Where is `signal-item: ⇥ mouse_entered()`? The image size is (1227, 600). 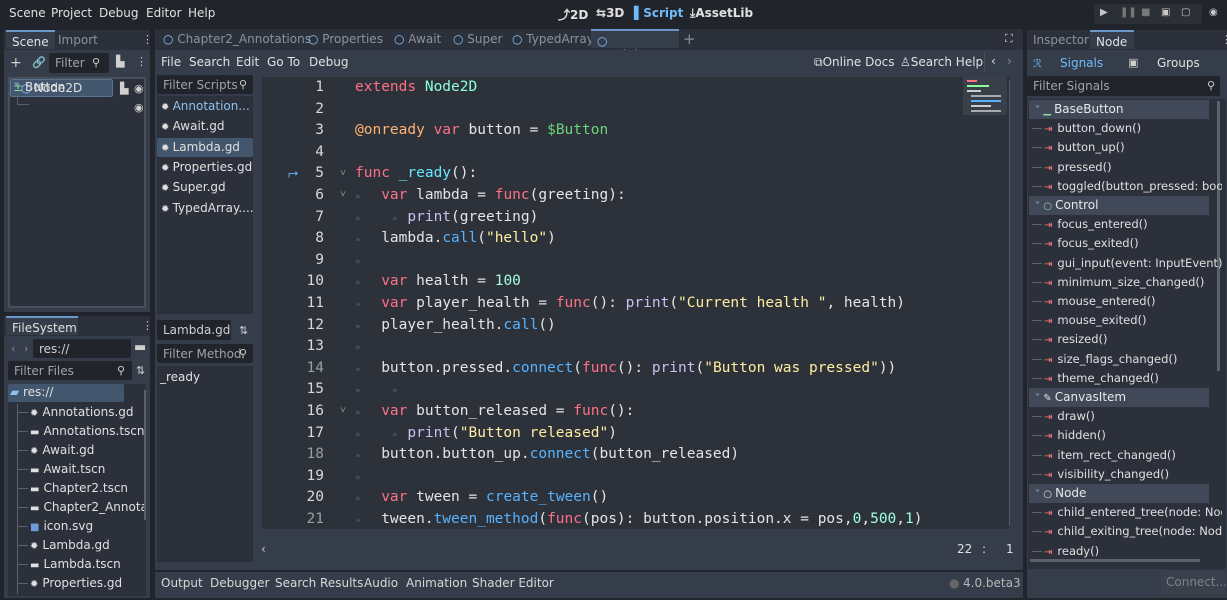 signal-item: ⇥ mouse_entered() is located at coordinates (1094, 301).